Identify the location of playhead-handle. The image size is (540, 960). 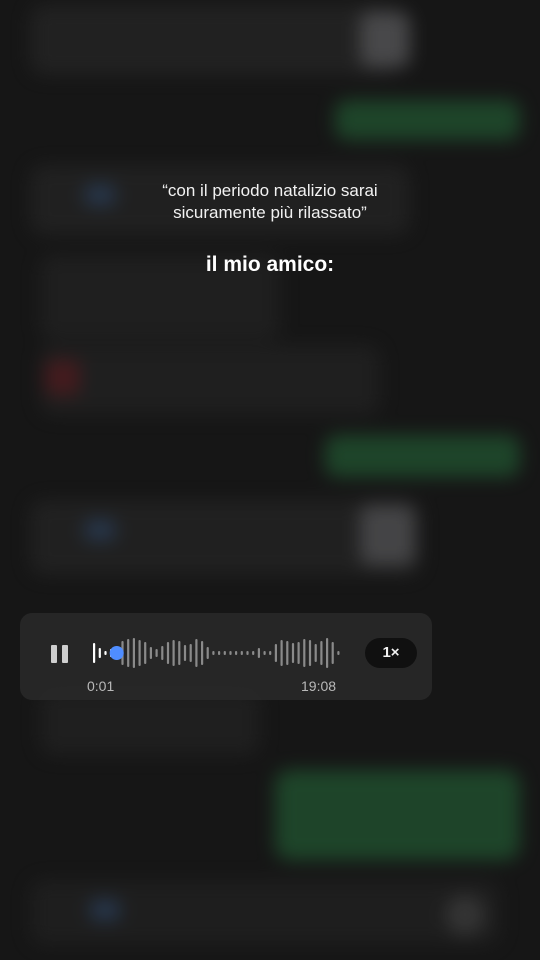
(116, 653).